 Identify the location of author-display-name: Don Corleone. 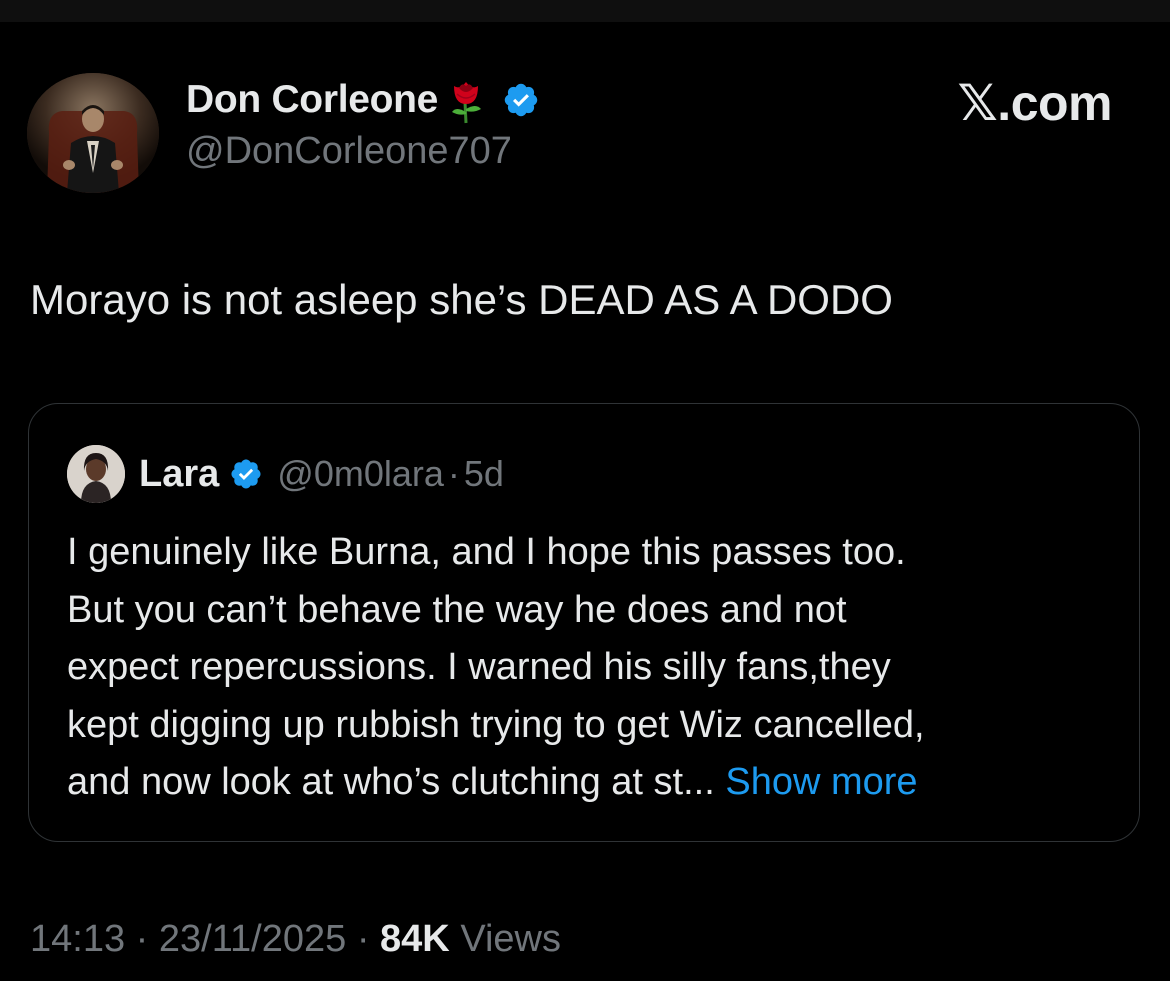
(312, 100).